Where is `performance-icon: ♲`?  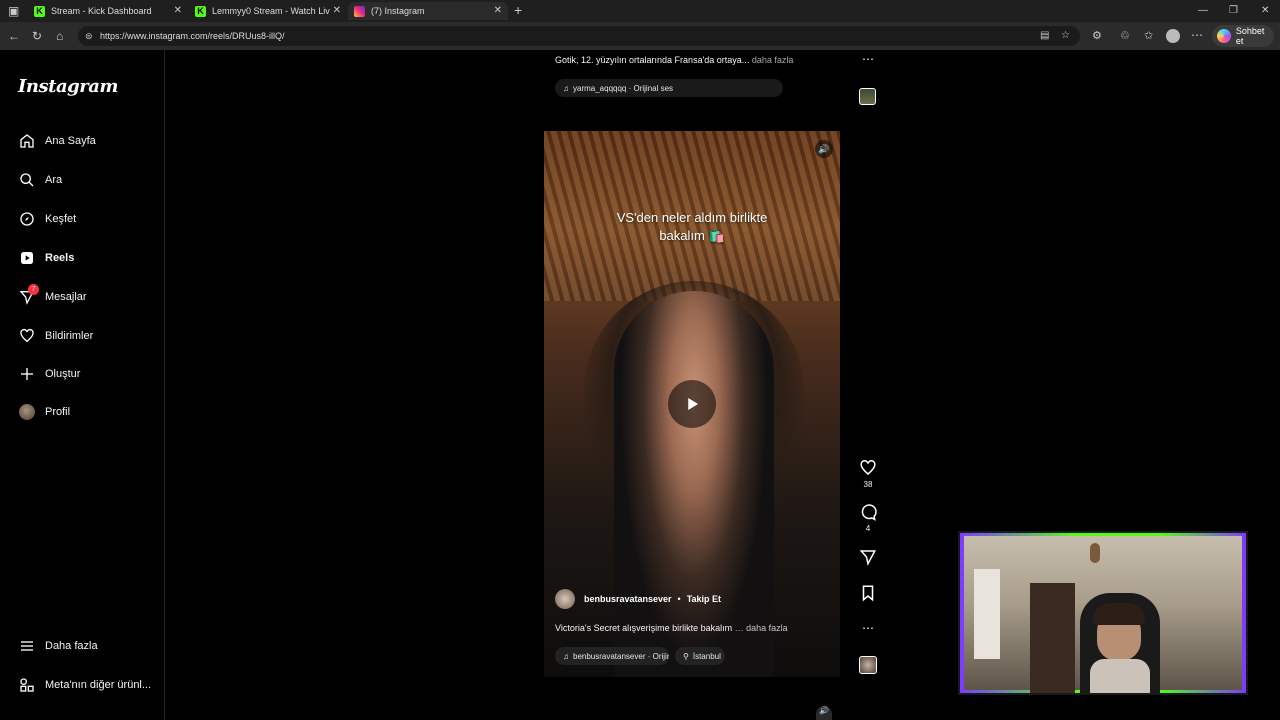 performance-icon: ♲ is located at coordinates (1125, 36).